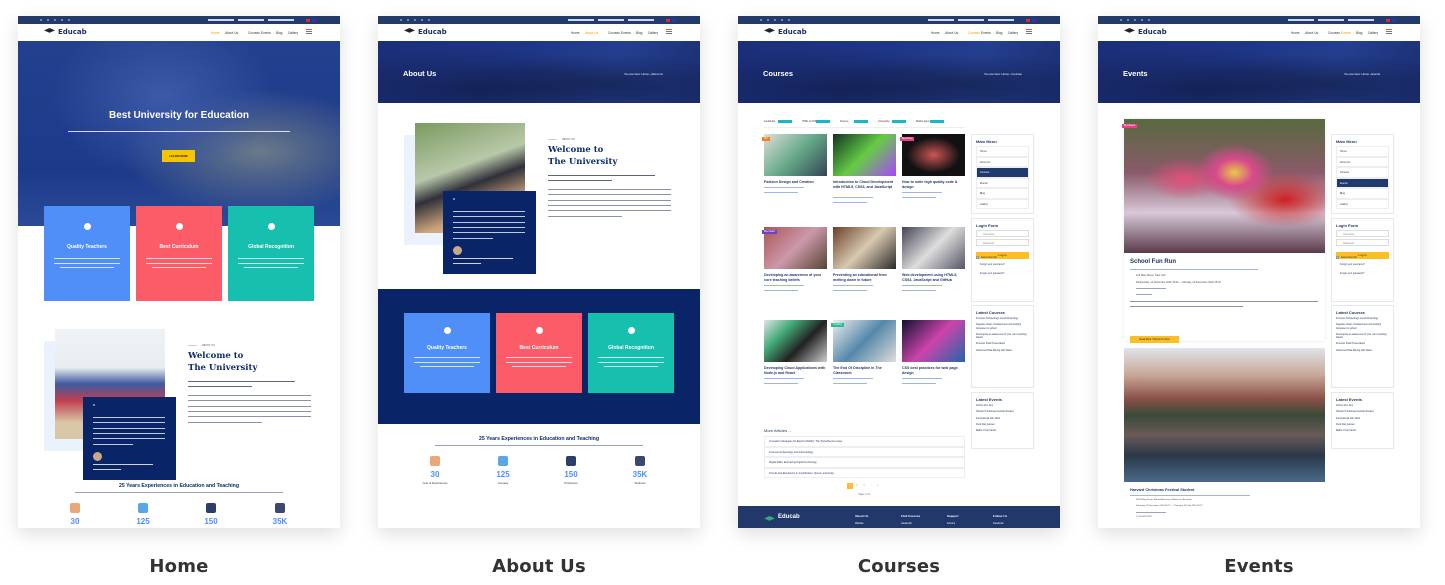  Describe the element at coordinates (769, 121) in the screenshot. I see `category-label: JavaScript` at that location.